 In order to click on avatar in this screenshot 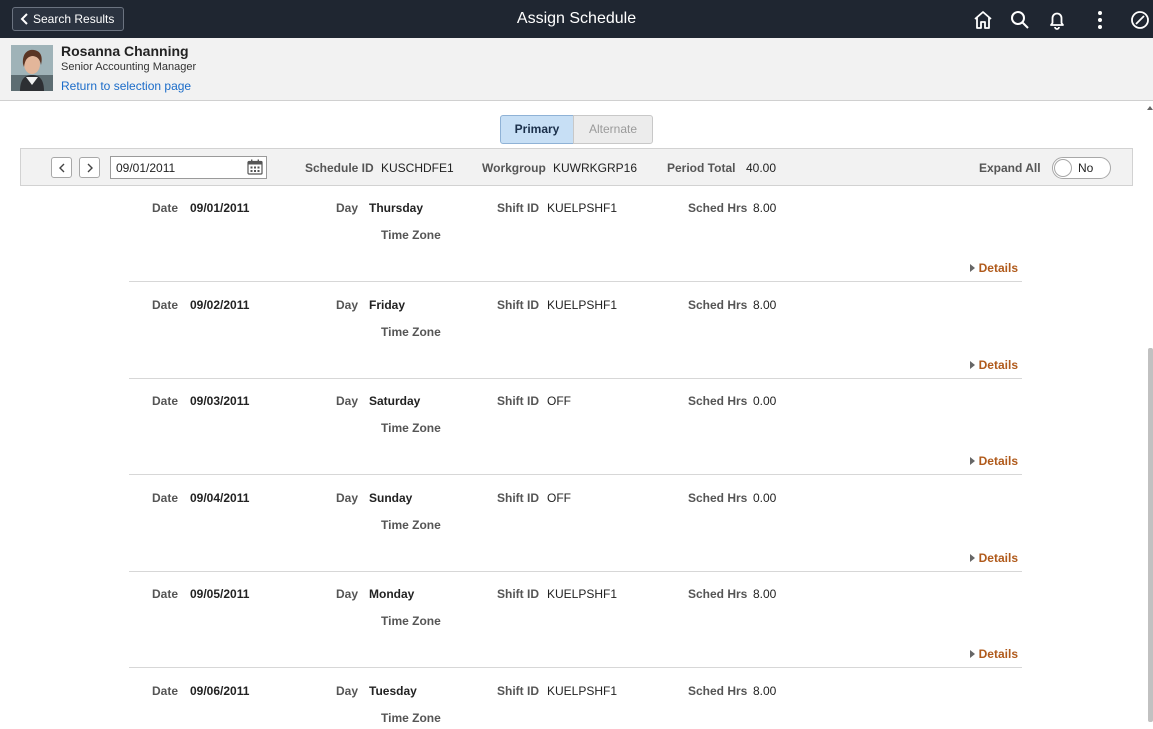, I will do `click(32, 68)`.